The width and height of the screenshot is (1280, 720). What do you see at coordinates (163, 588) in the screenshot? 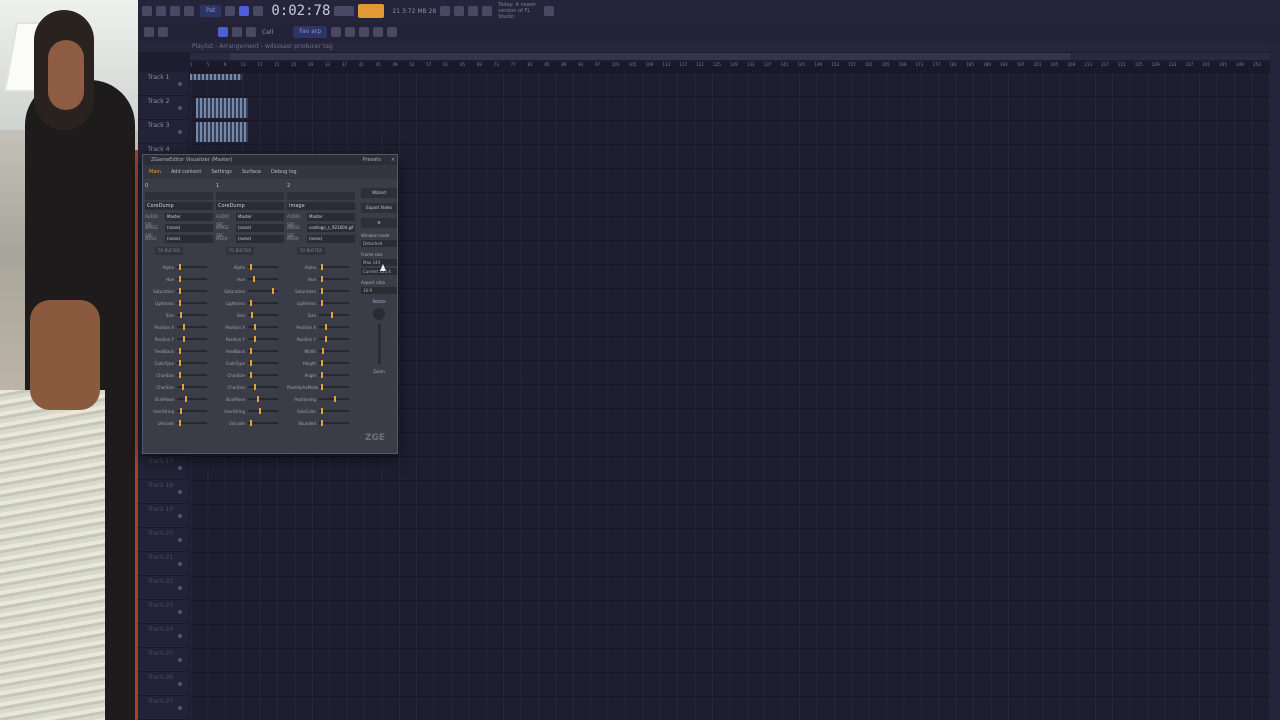
I see `track-header: Track 22` at bounding box center [163, 588].